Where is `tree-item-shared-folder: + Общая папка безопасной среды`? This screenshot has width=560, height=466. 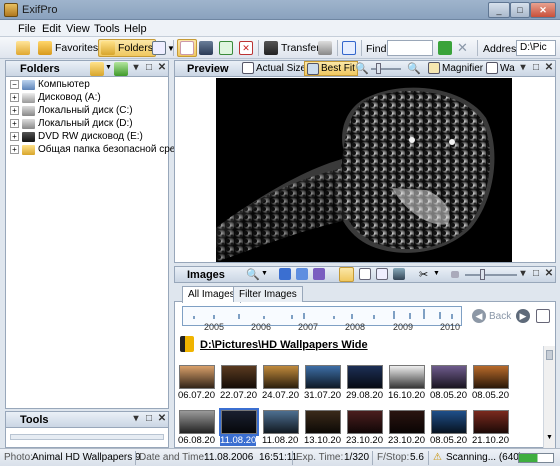
tree-item-shared-folder: + Общая папка безопасной среды is located at coordinates (99, 149).